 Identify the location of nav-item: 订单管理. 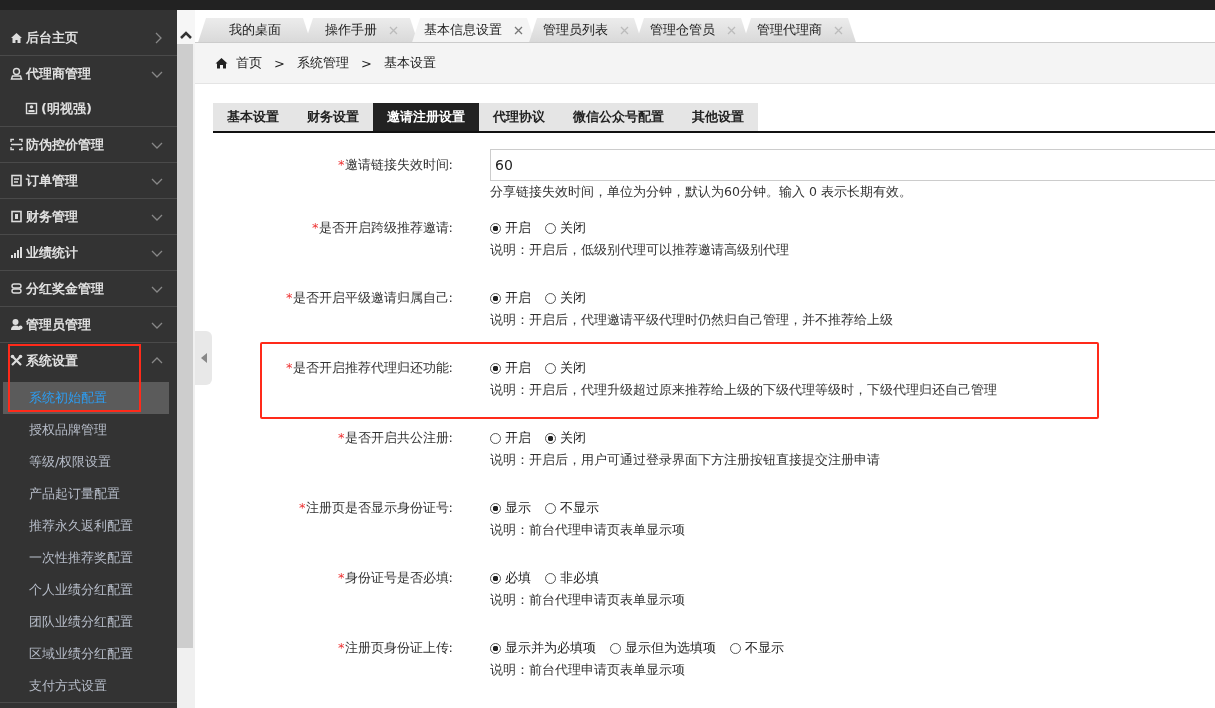
(88, 180).